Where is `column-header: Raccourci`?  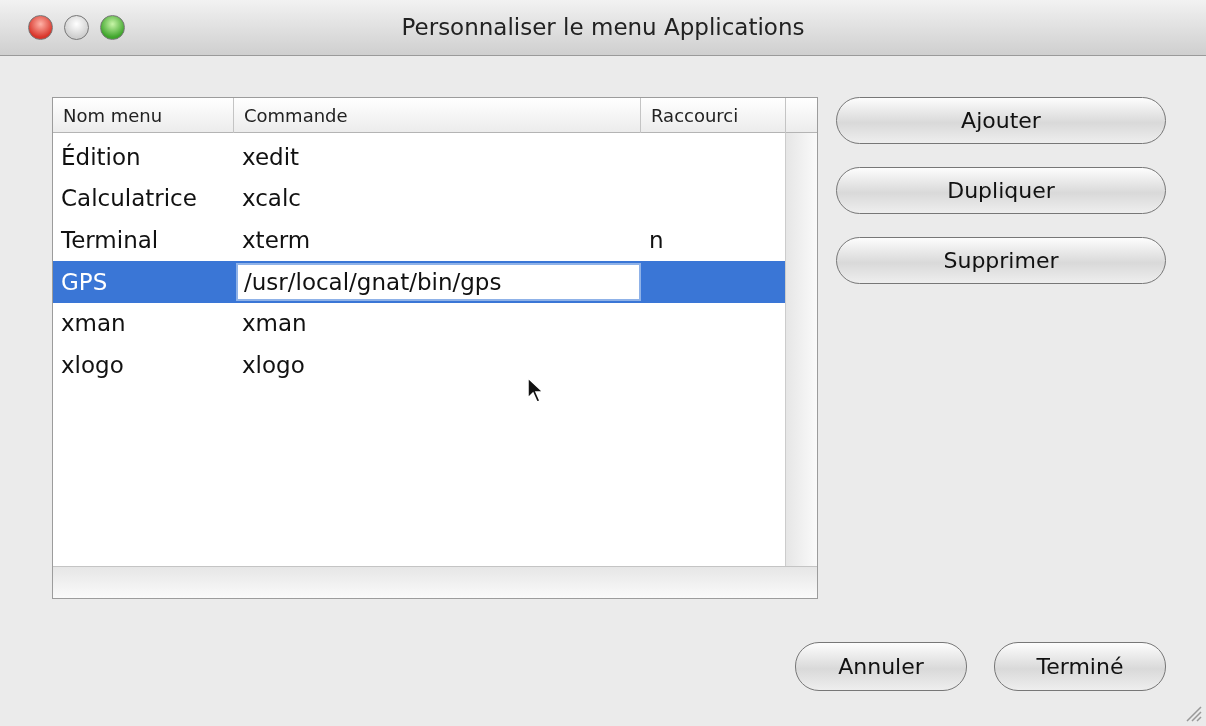
column-header: Raccourci is located at coordinates (713, 115).